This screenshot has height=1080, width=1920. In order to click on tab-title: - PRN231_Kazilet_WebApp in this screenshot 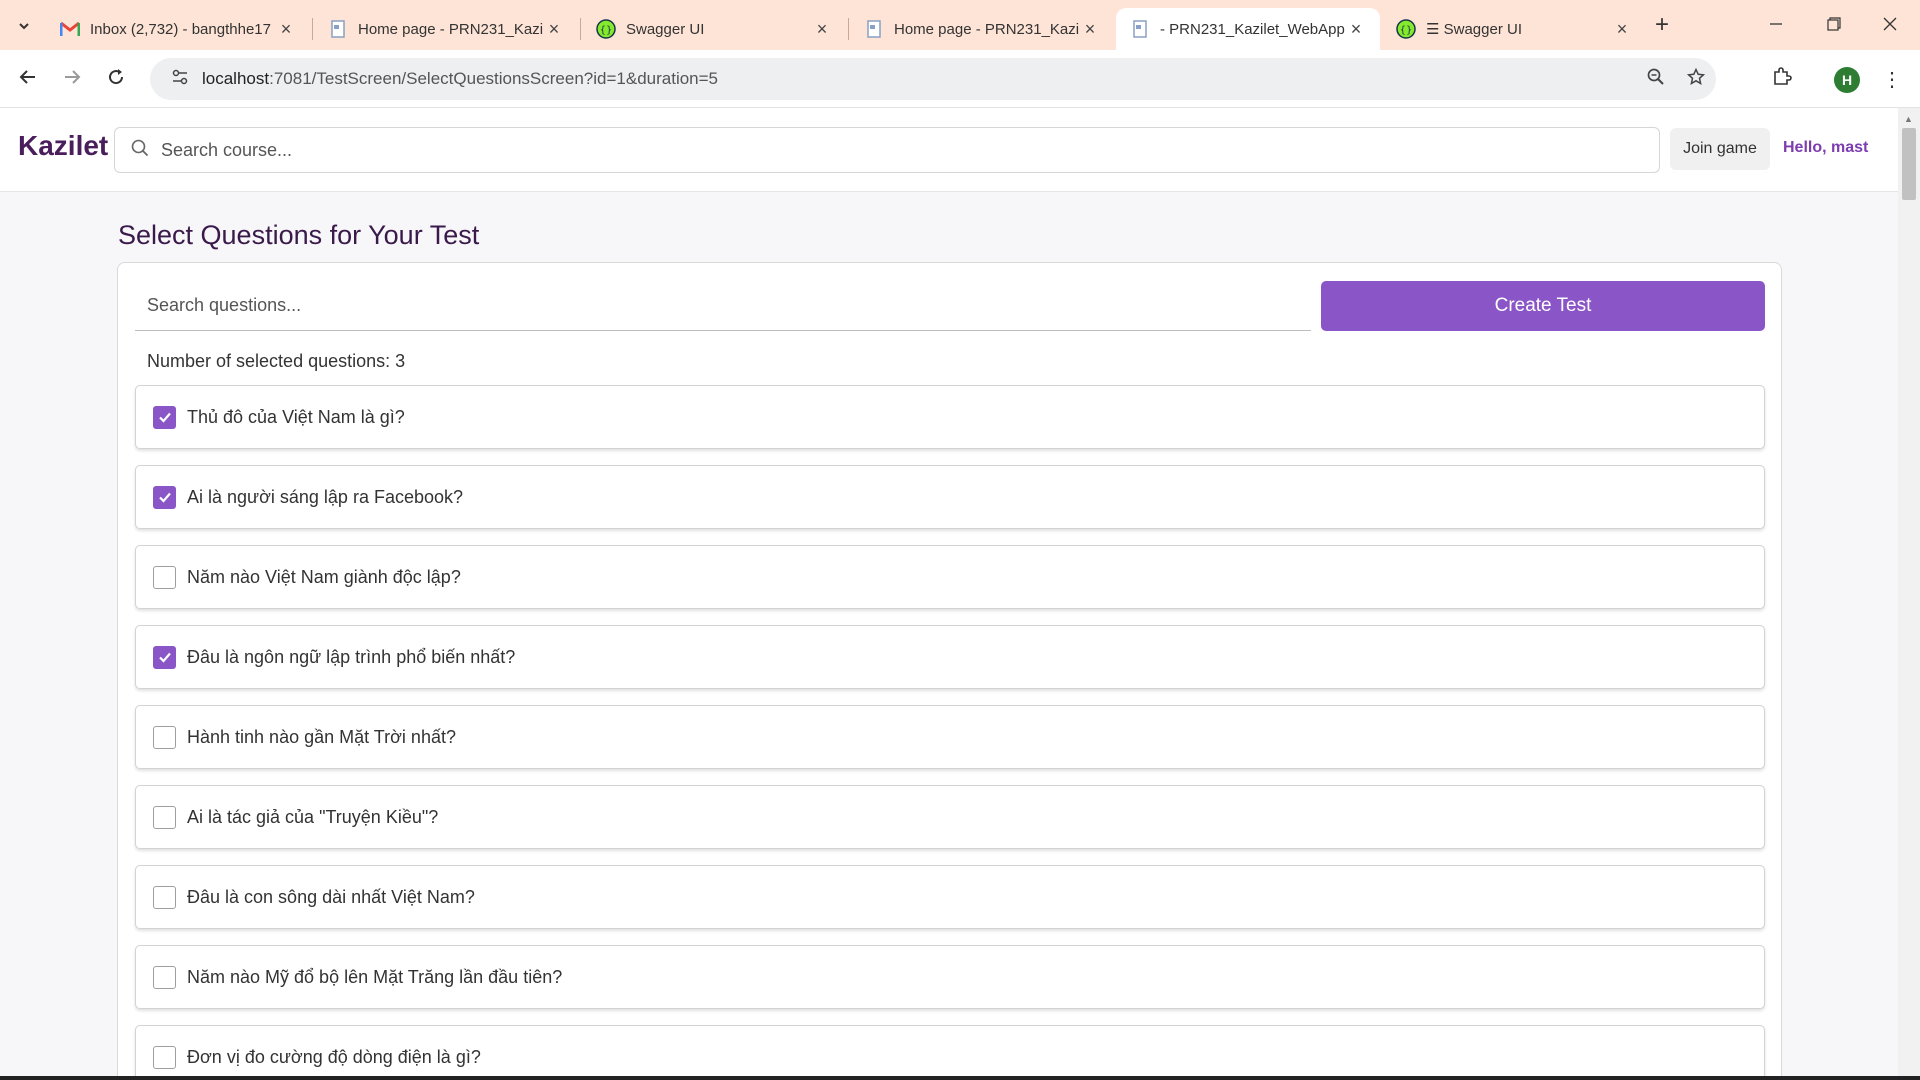, I will do `click(1252, 29)`.